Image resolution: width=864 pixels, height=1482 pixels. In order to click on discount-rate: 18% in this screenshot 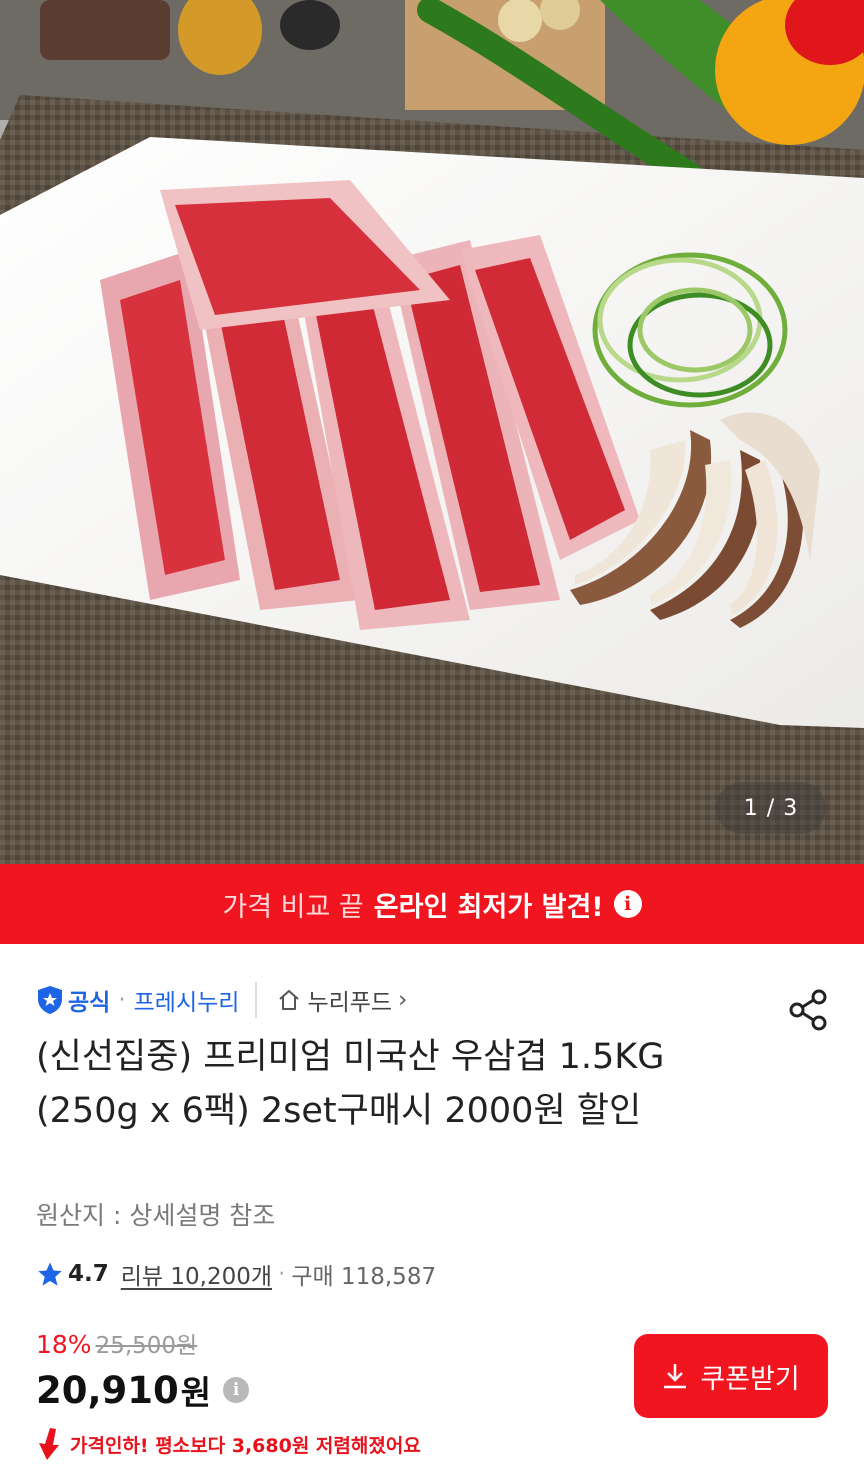, I will do `click(64, 1344)`.